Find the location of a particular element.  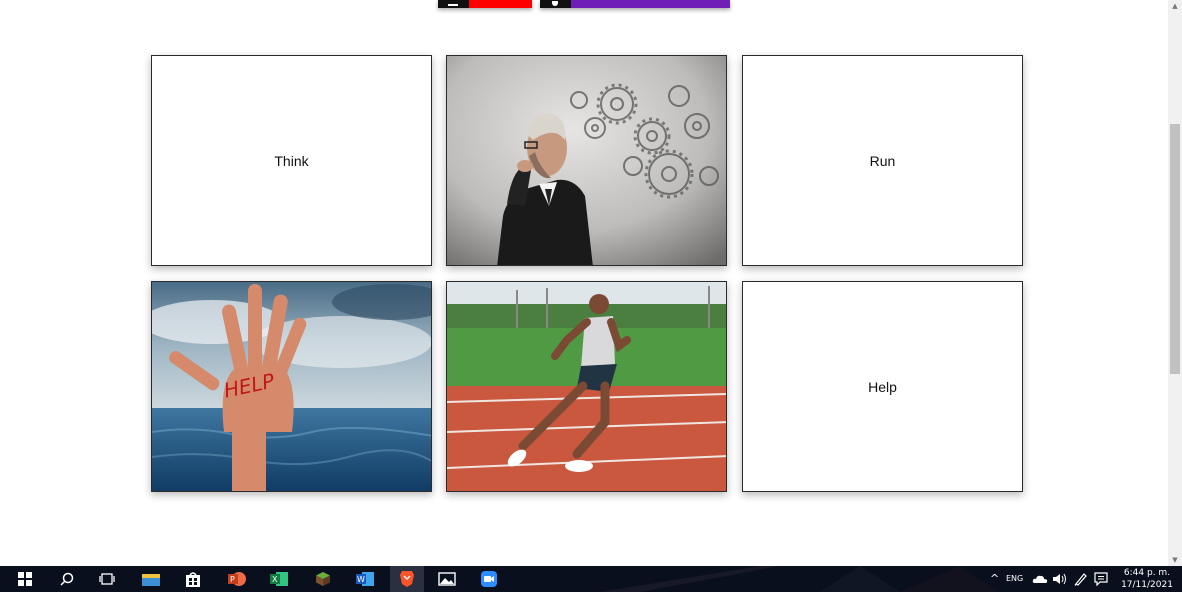

card-runner-image is located at coordinates (586, 386).